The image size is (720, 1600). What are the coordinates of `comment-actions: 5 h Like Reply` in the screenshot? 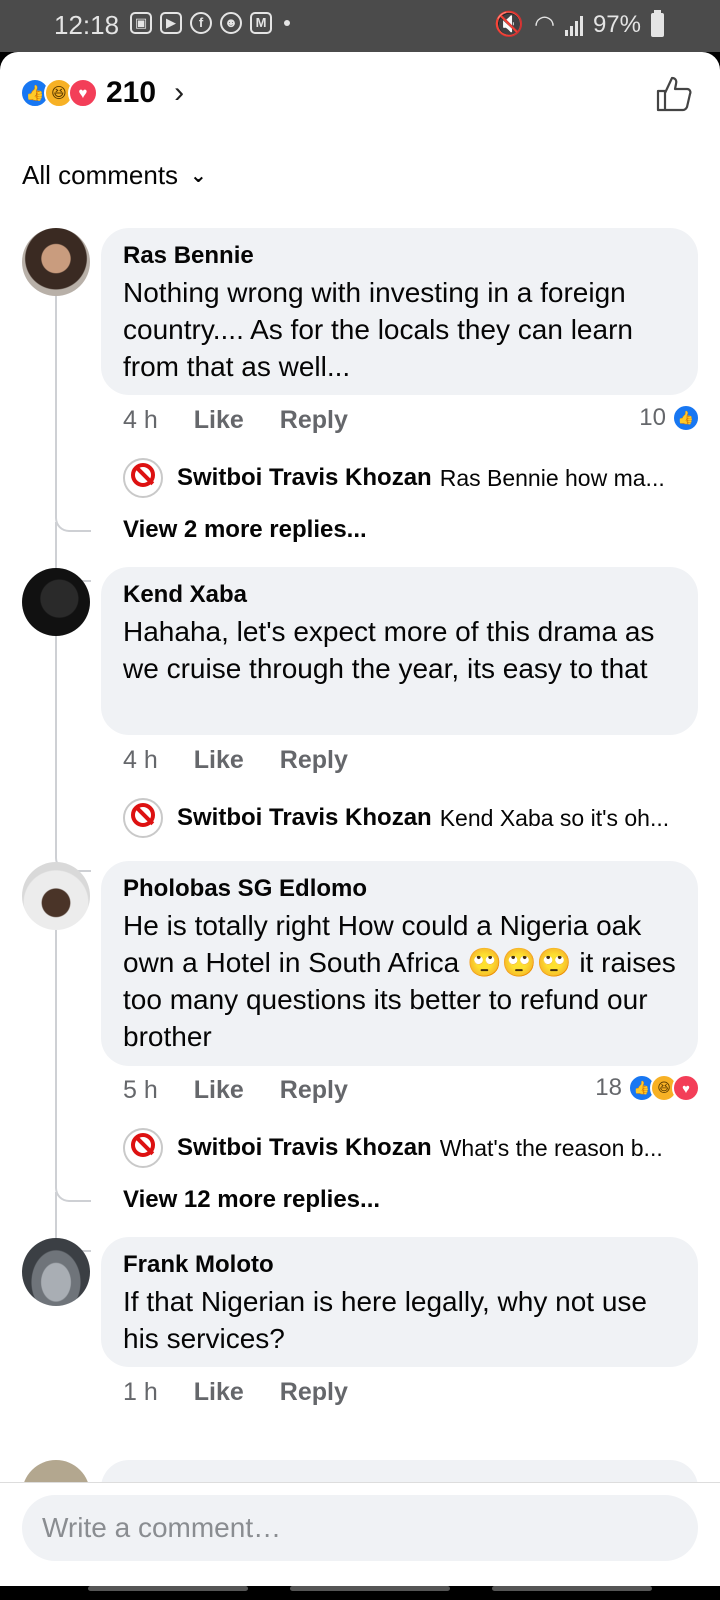 It's located at (235, 1090).